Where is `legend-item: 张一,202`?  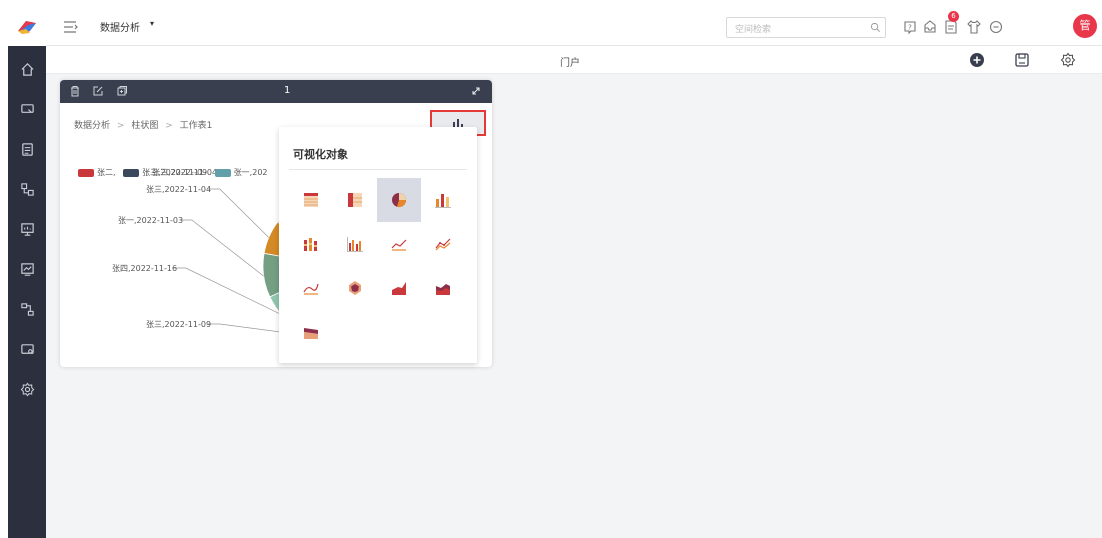
legend-item: 张一,202 is located at coordinates (241, 172).